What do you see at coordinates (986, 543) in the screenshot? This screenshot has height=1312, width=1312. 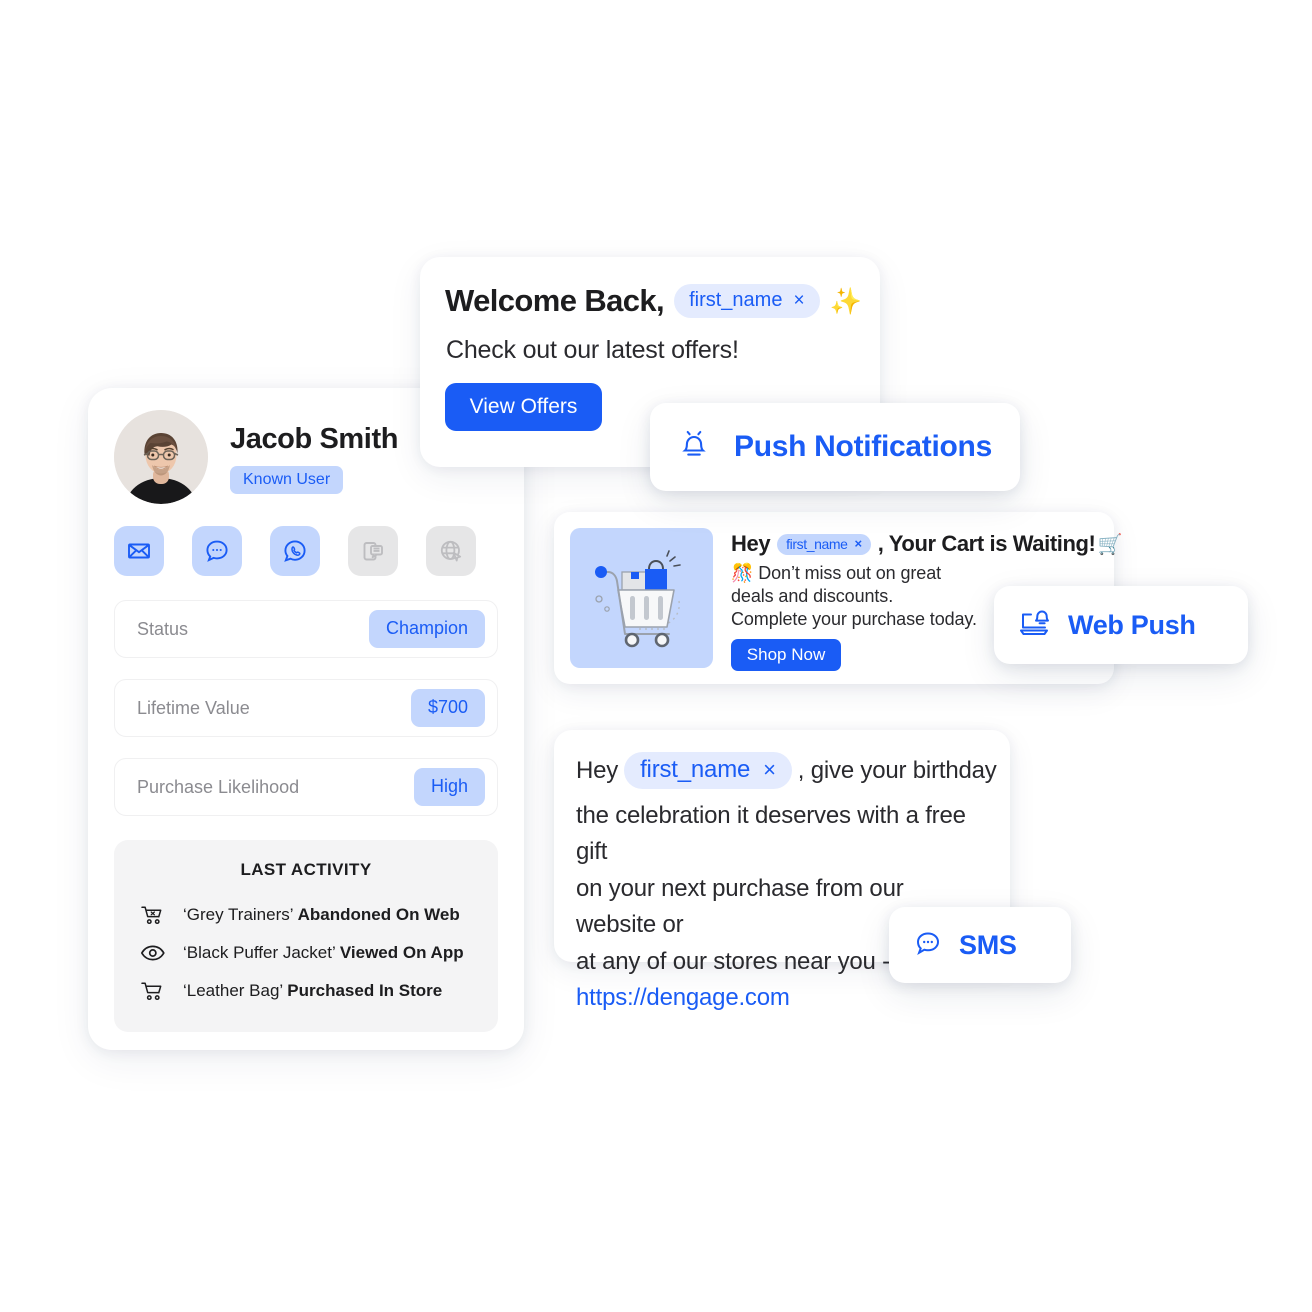 I see `cart-headline-rest: , Your Cart is Waiting!` at bounding box center [986, 543].